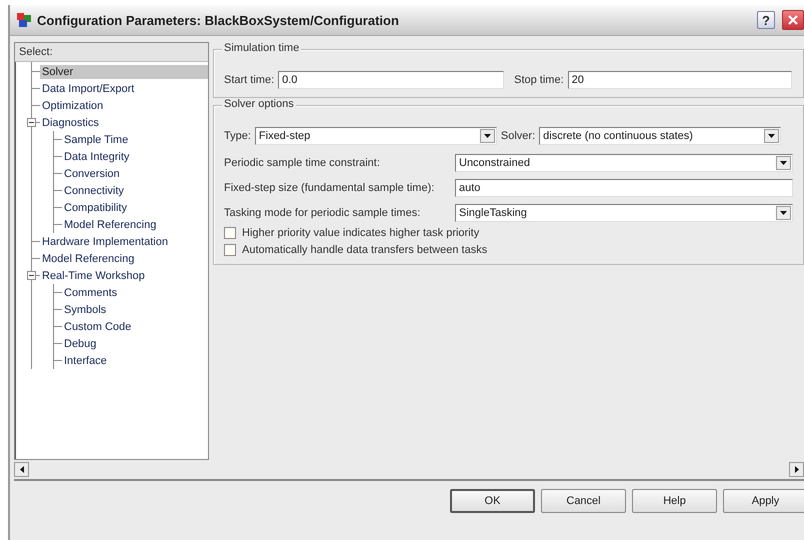 Image resolution: width=804 pixels, height=540 pixels. What do you see at coordinates (135, 139) in the screenshot?
I see `tree-item: Sample Time` at bounding box center [135, 139].